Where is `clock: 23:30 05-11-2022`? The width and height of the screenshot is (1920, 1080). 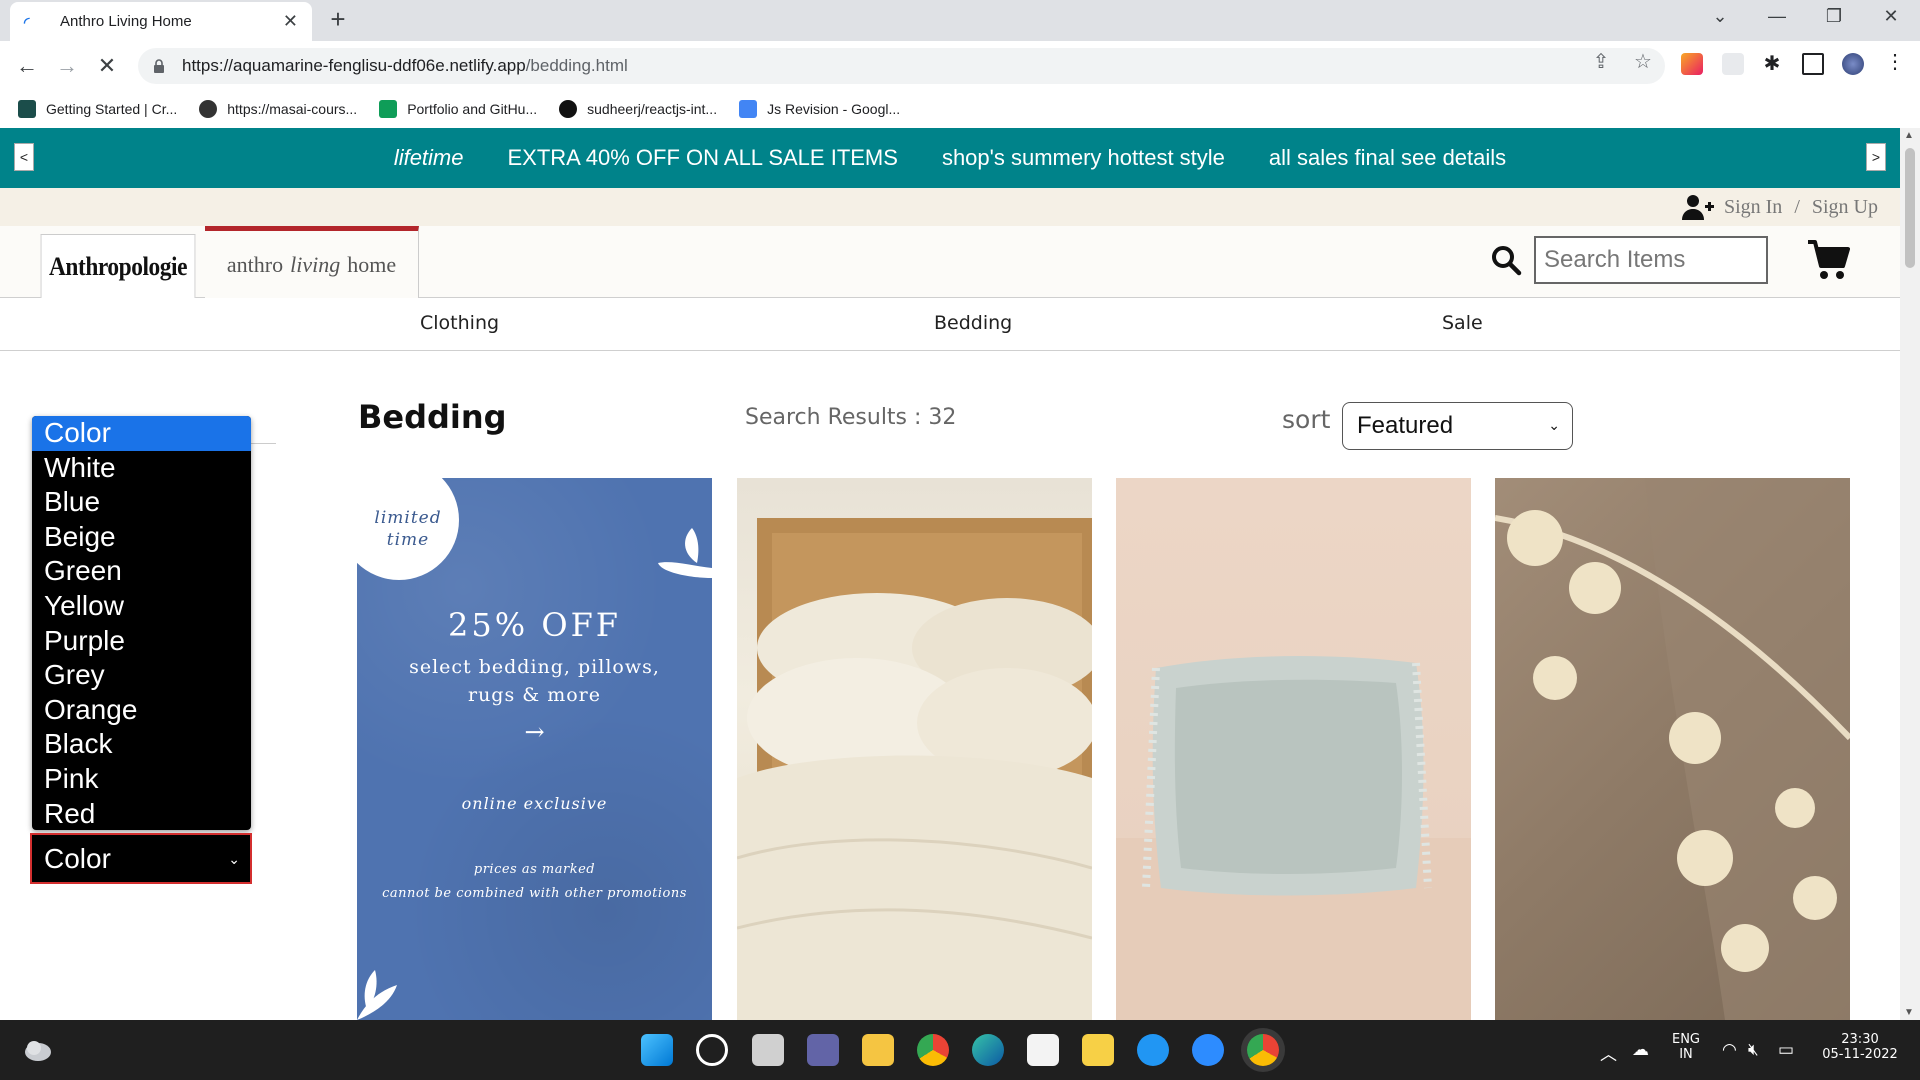
clock: 23:30 05-11-2022 is located at coordinates (1860, 1047).